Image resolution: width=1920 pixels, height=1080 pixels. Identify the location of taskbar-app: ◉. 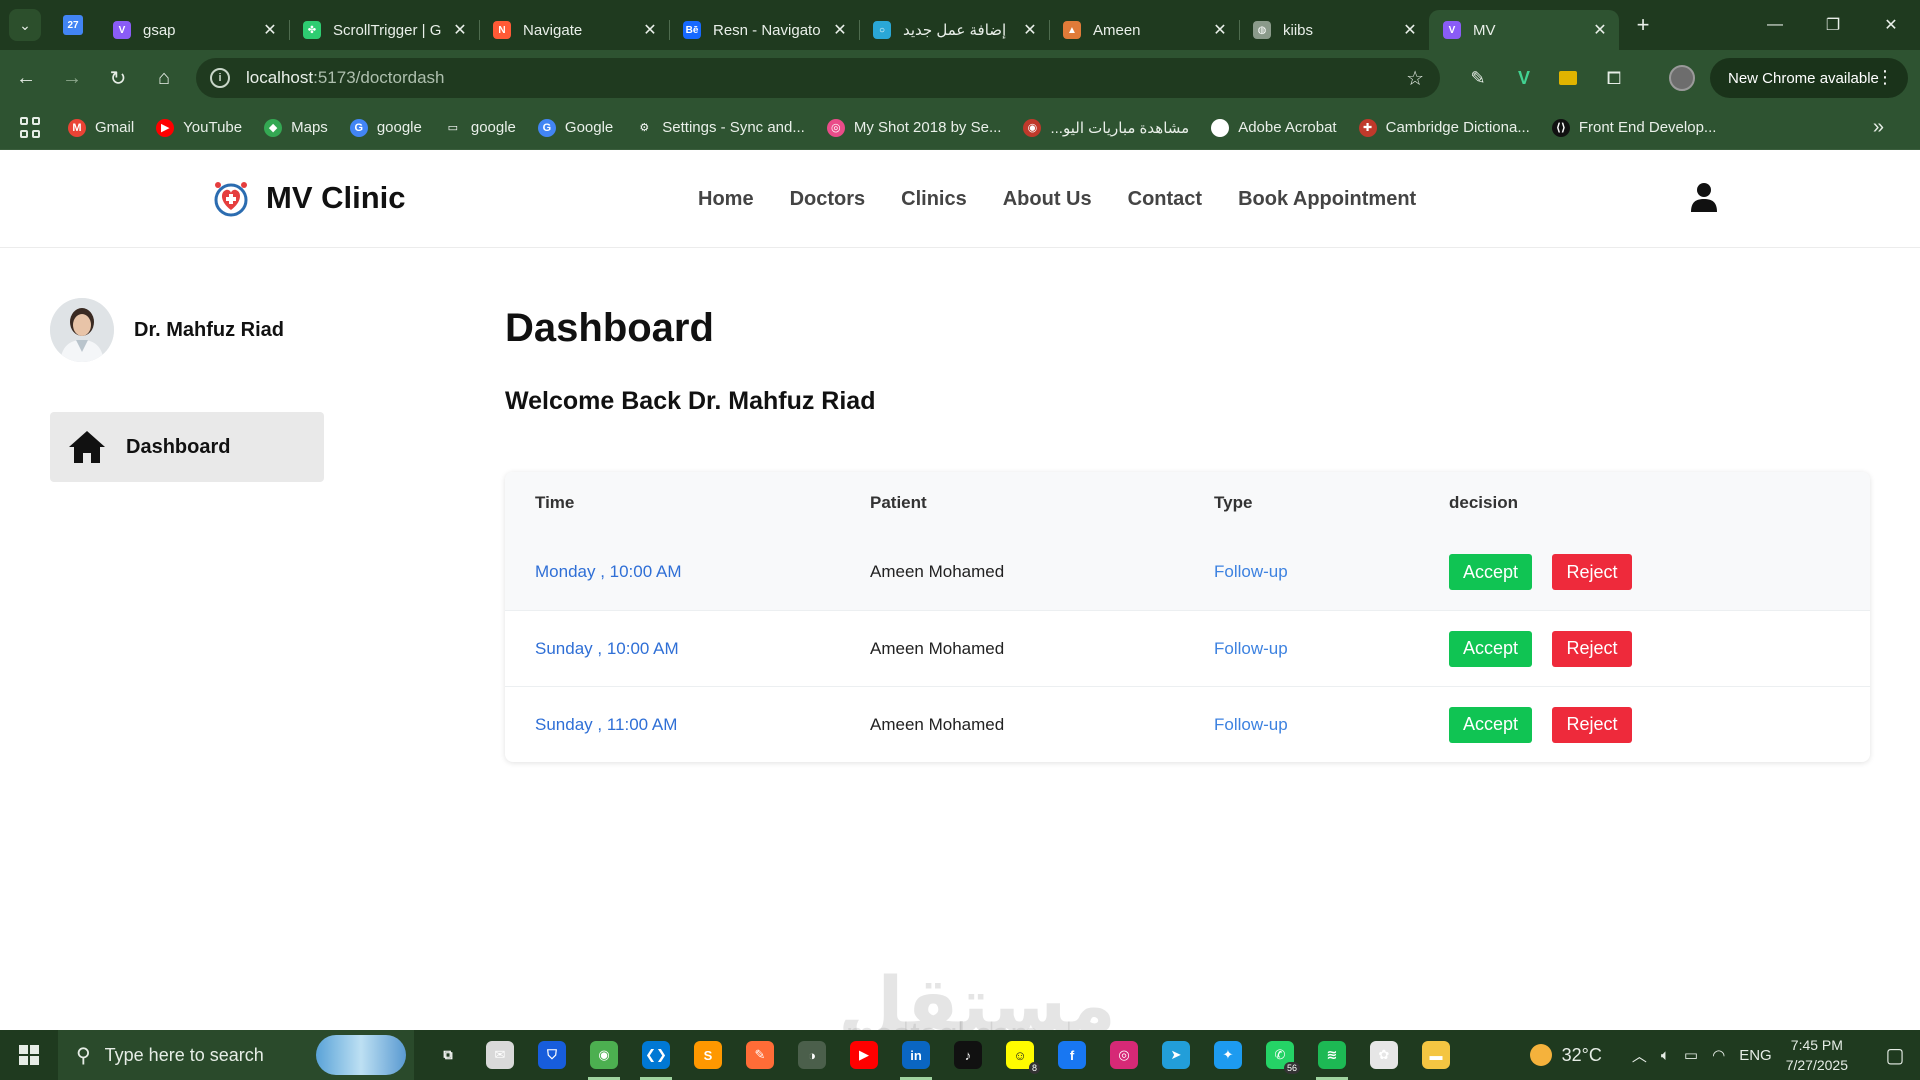
(604, 1055).